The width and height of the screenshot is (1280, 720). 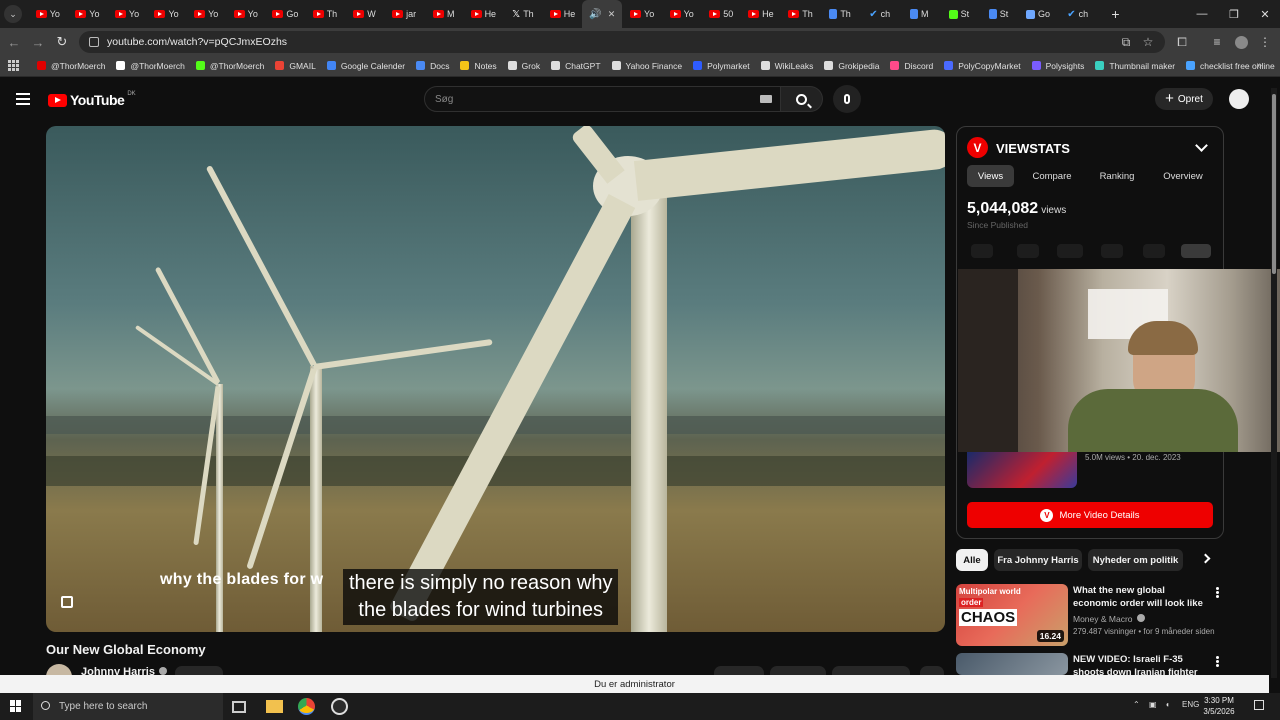 I want to click on scrollbar-thumb, so click(x=1274, y=184).